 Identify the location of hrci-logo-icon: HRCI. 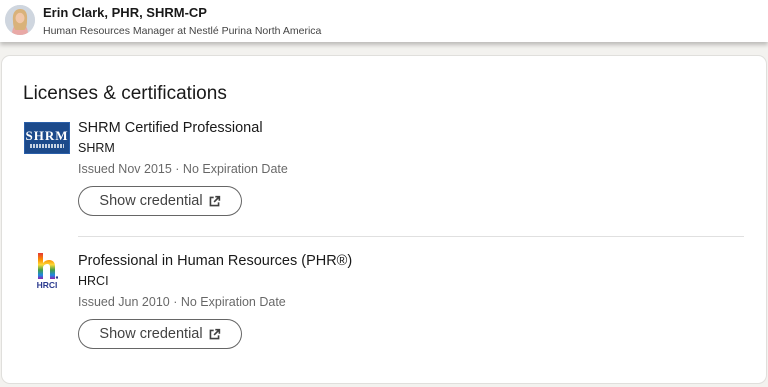
(47, 271).